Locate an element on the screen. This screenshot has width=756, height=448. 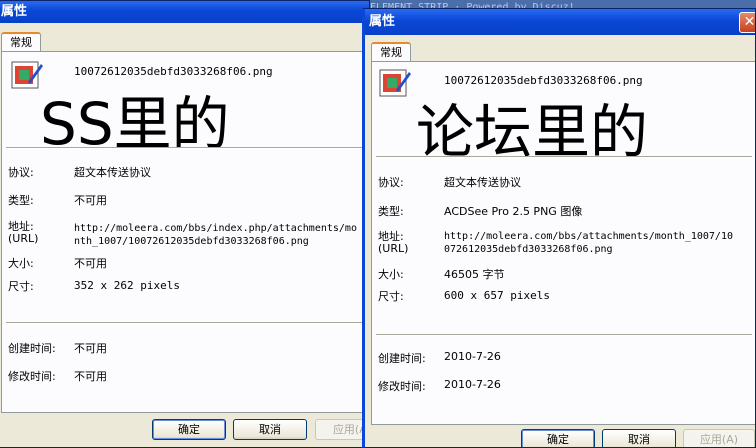
right-protocol-value: 超文本传送协议 is located at coordinates (482, 182).